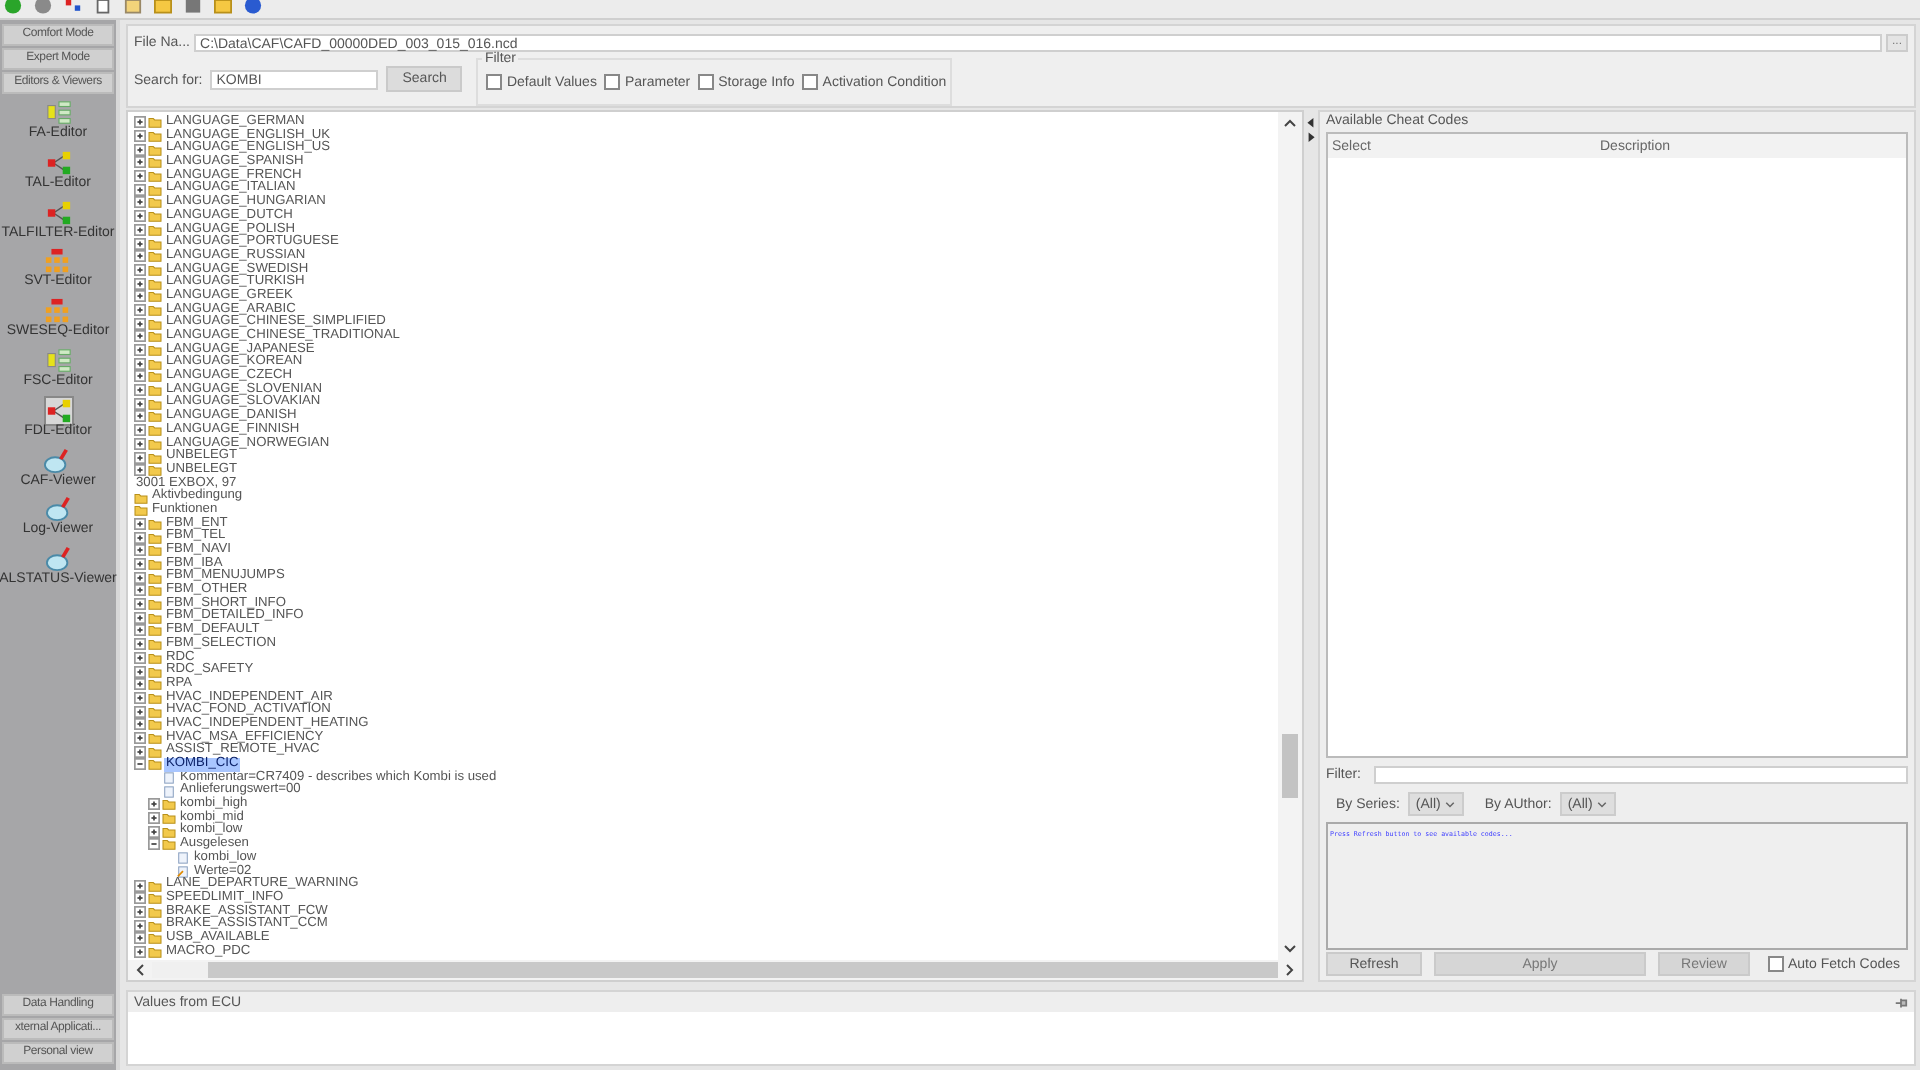 This screenshot has height=1070, width=1920. I want to click on document-icon, so click(183, 858).